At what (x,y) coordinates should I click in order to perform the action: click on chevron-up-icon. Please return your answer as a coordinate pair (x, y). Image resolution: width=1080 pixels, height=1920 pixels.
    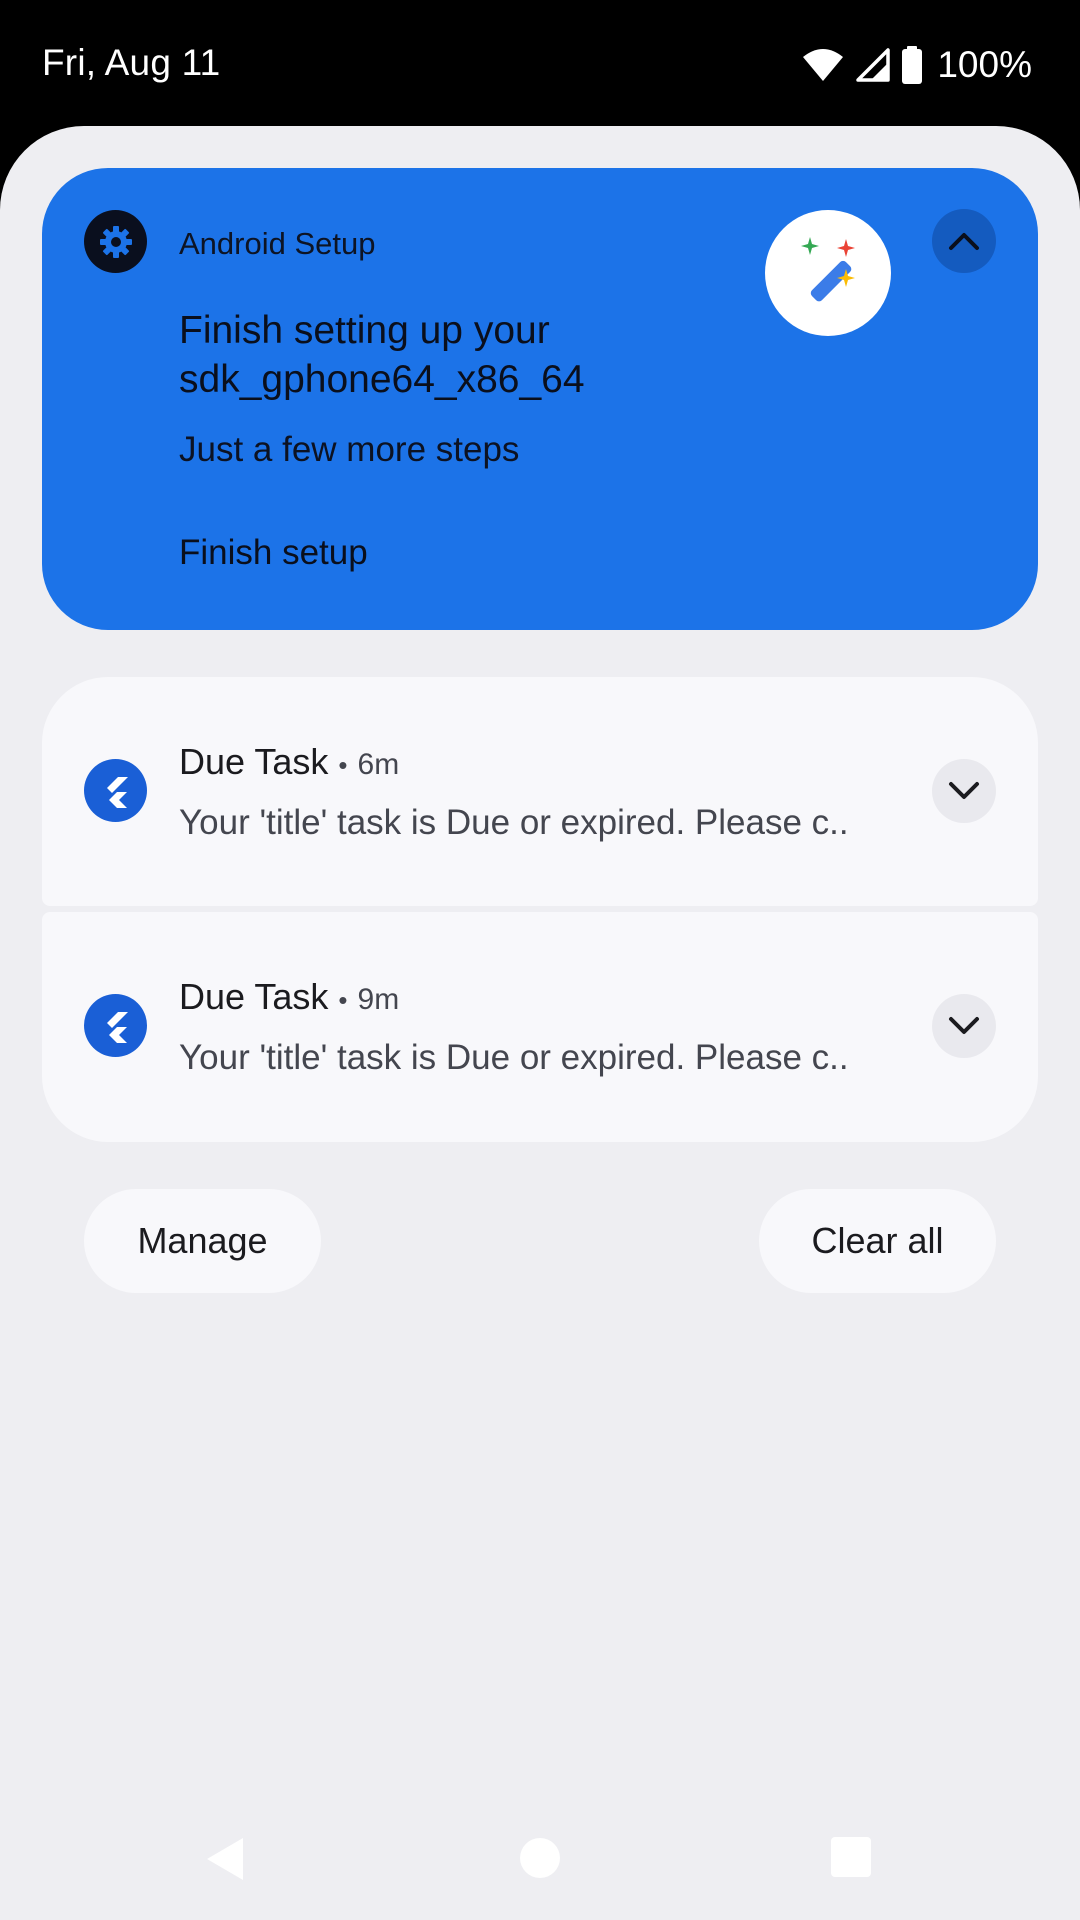
    Looking at the image, I should click on (964, 241).